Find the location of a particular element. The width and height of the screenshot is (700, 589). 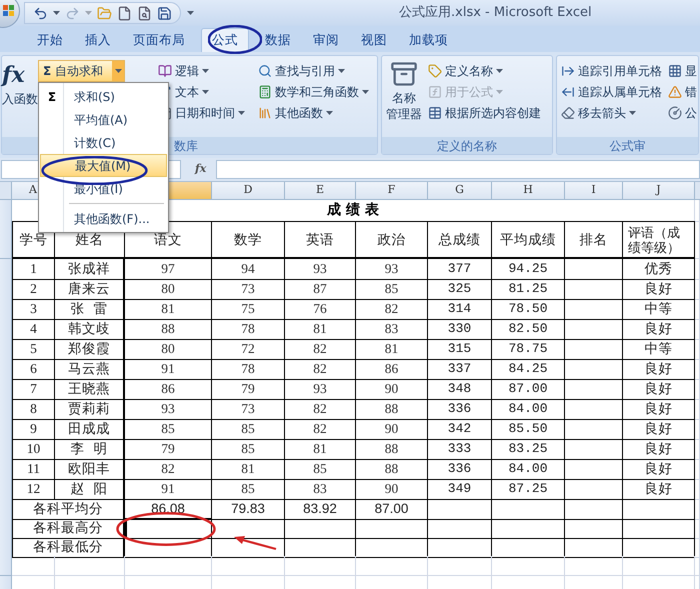

undo-icon is located at coordinates (40, 13).